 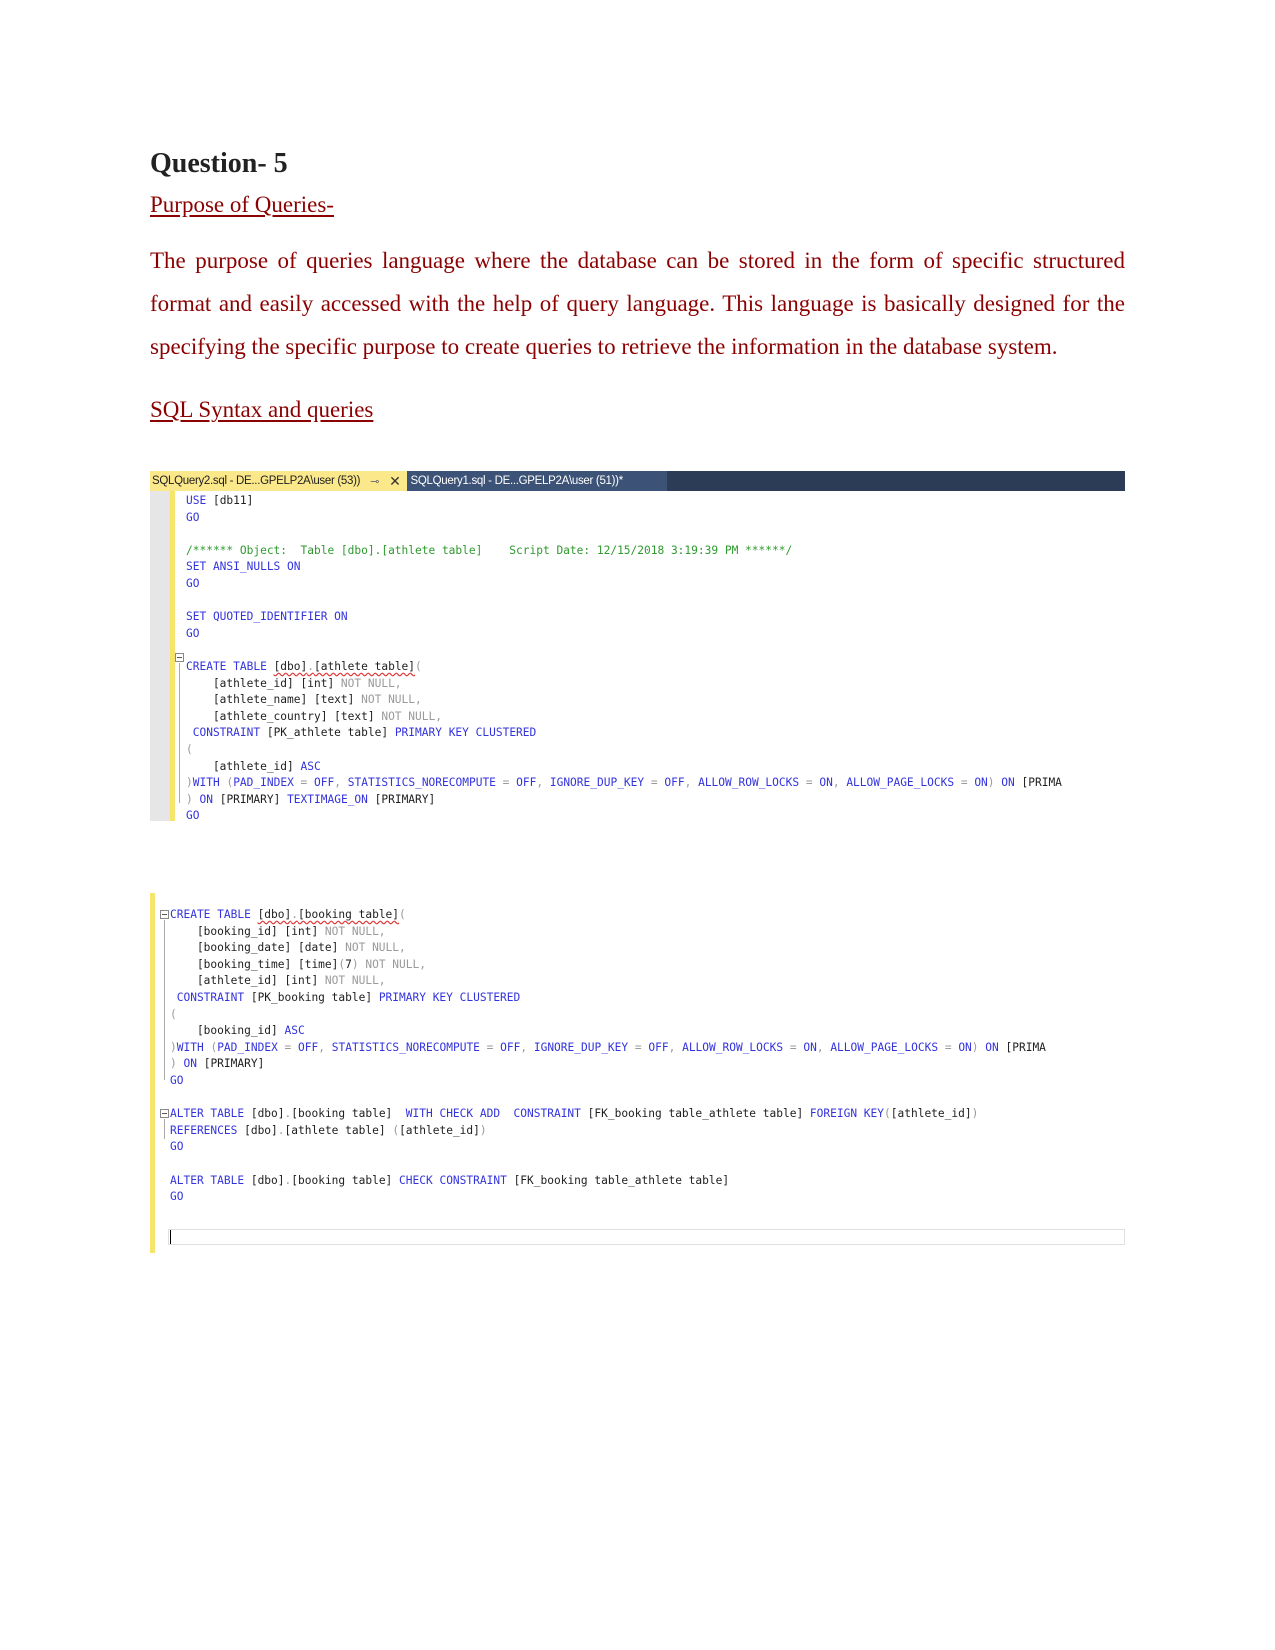 I want to click on code-token: [athlete_id], so click(x=243, y=766).